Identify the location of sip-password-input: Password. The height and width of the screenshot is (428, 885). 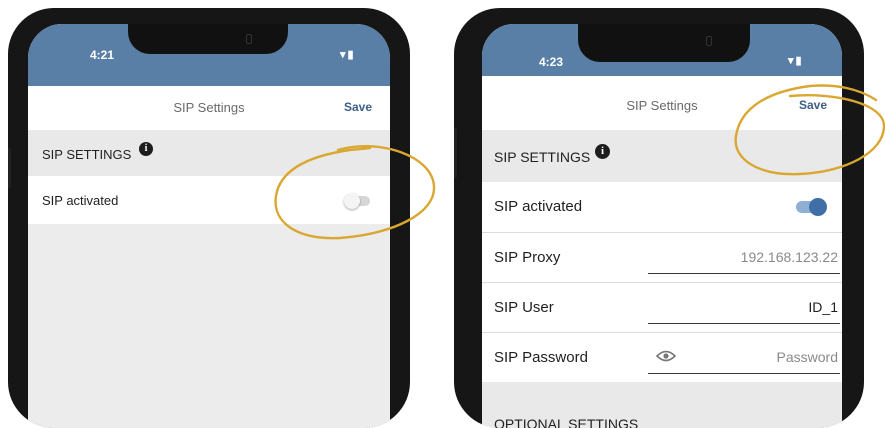
(775, 357).